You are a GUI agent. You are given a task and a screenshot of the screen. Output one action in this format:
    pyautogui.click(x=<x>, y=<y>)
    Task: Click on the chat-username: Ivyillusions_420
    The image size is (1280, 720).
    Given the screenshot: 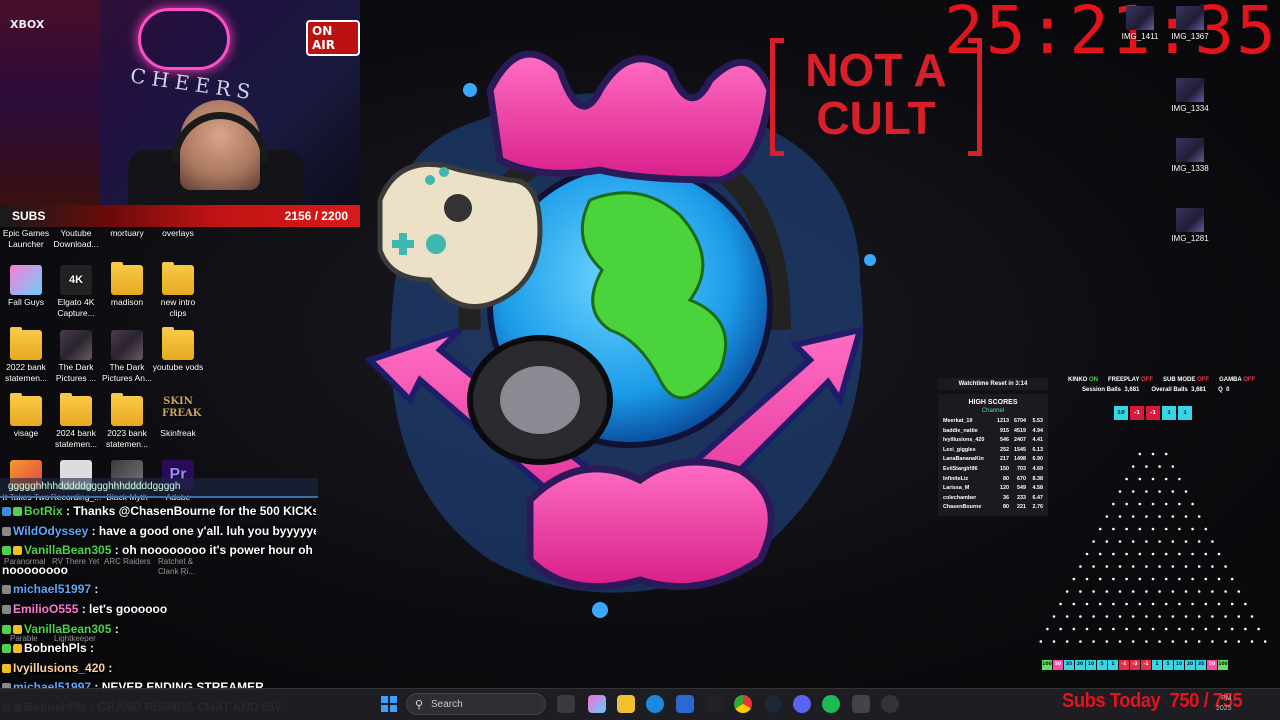 What is the action you would take?
    pyautogui.click(x=59, y=668)
    